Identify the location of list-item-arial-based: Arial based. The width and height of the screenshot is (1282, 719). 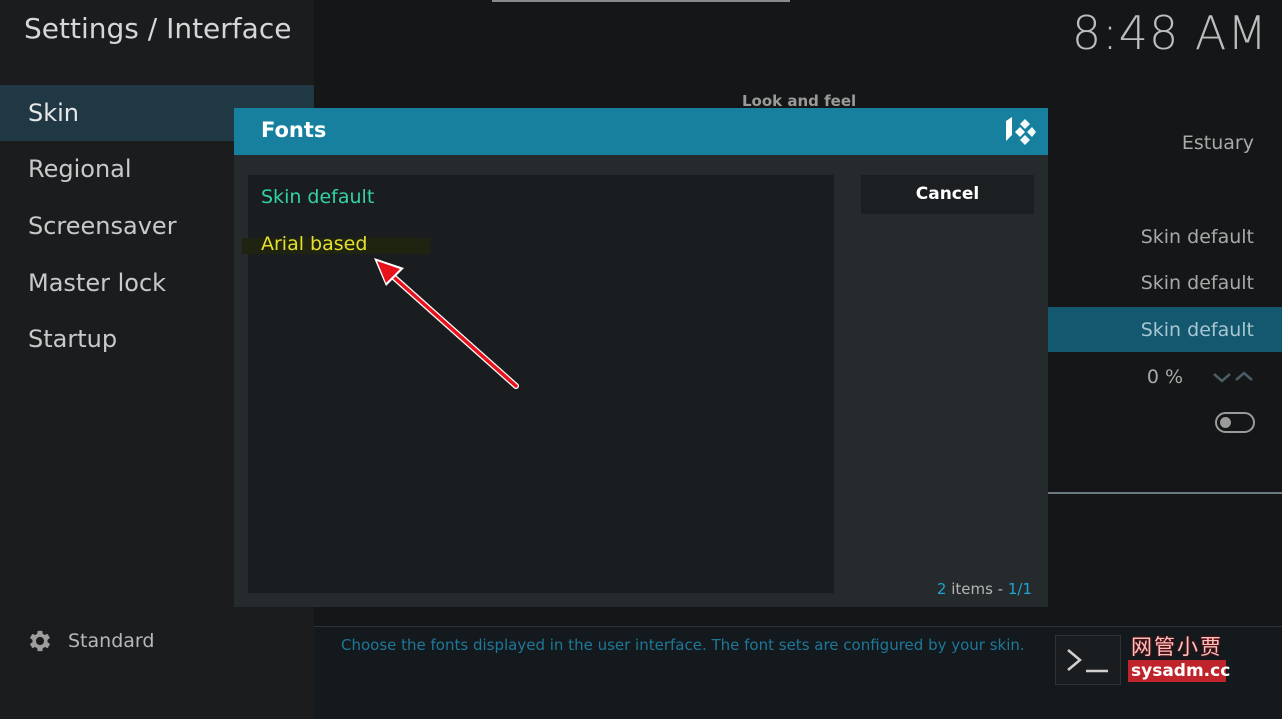
(314, 244).